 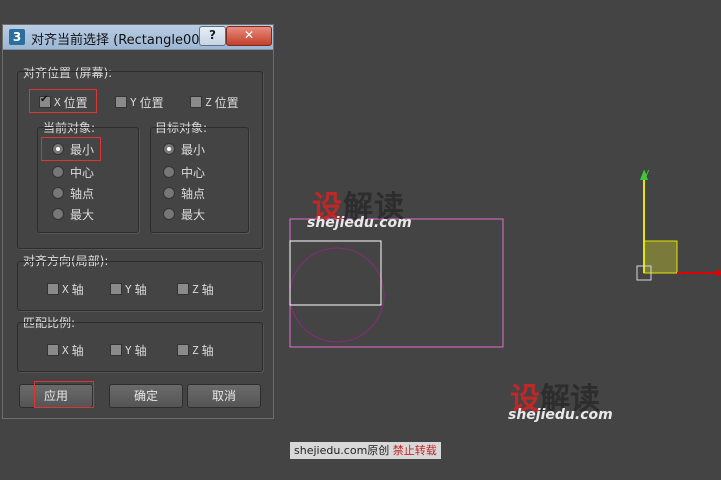 I want to click on watermark-url-2: shejiedu.com, so click(x=560, y=415).